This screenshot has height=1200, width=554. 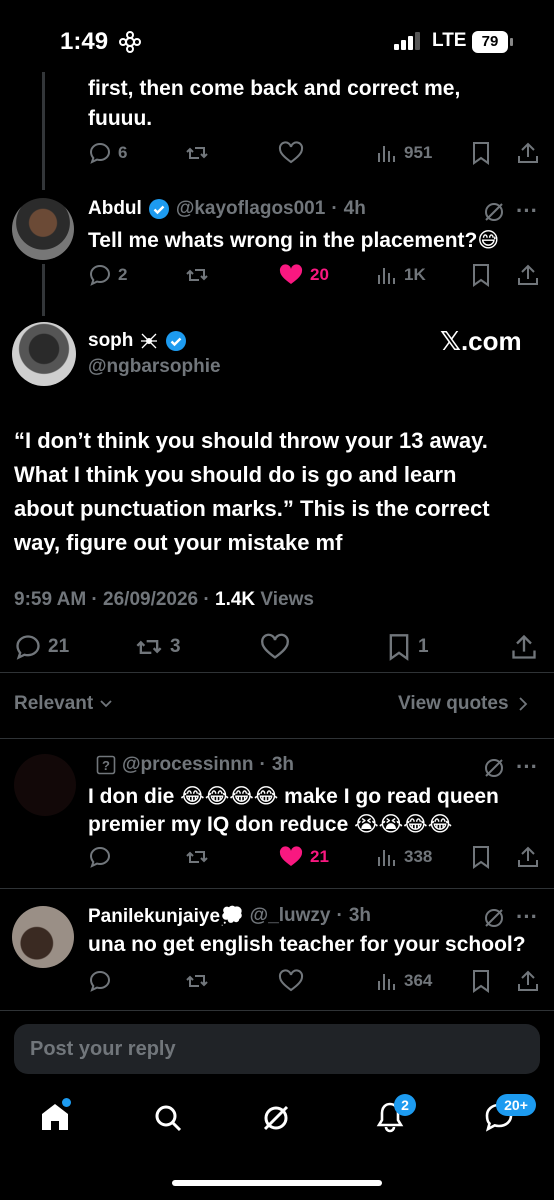 What do you see at coordinates (303, 857) in the screenshot?
I see `like-button: 21` at bounding box center [303, 857].